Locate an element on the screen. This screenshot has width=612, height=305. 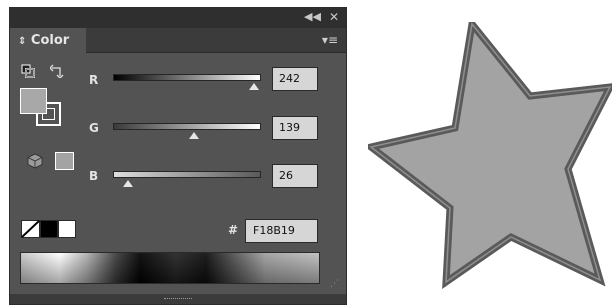
fill-swatch is located at coordinates (33, 101).